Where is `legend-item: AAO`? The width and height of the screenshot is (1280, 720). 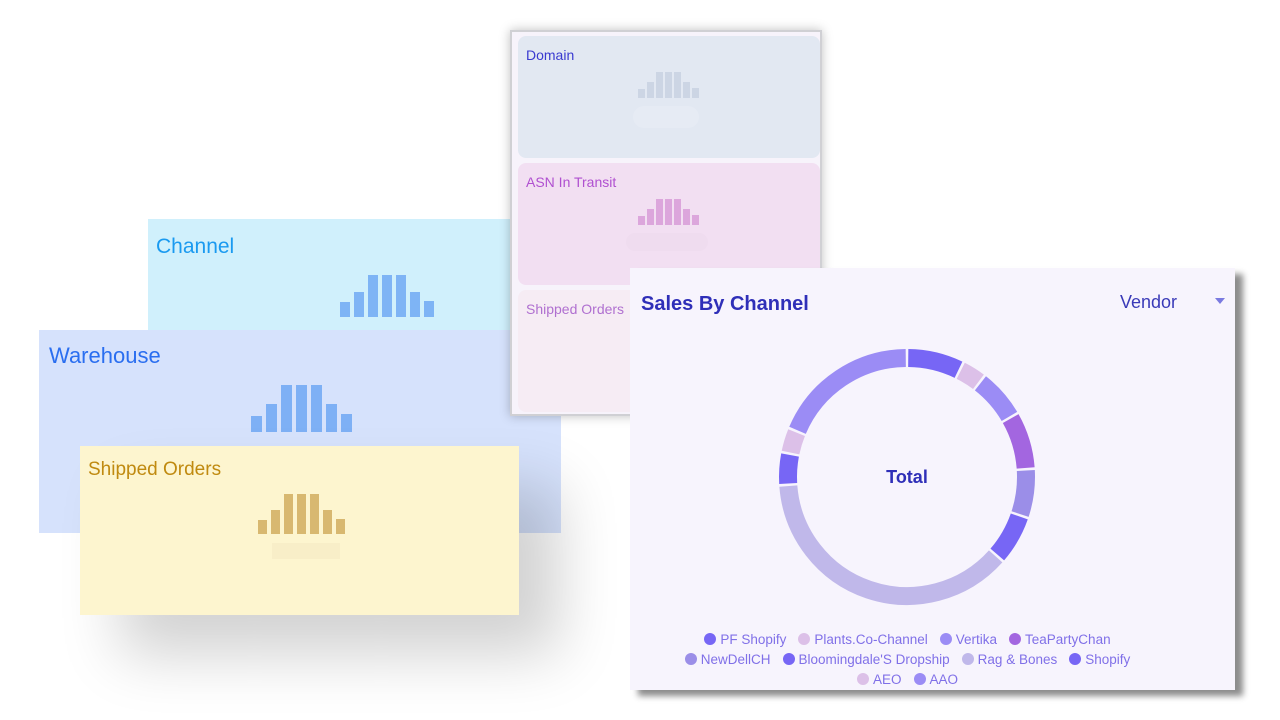 legend-item: AAO is located at coordinates (936, 679).